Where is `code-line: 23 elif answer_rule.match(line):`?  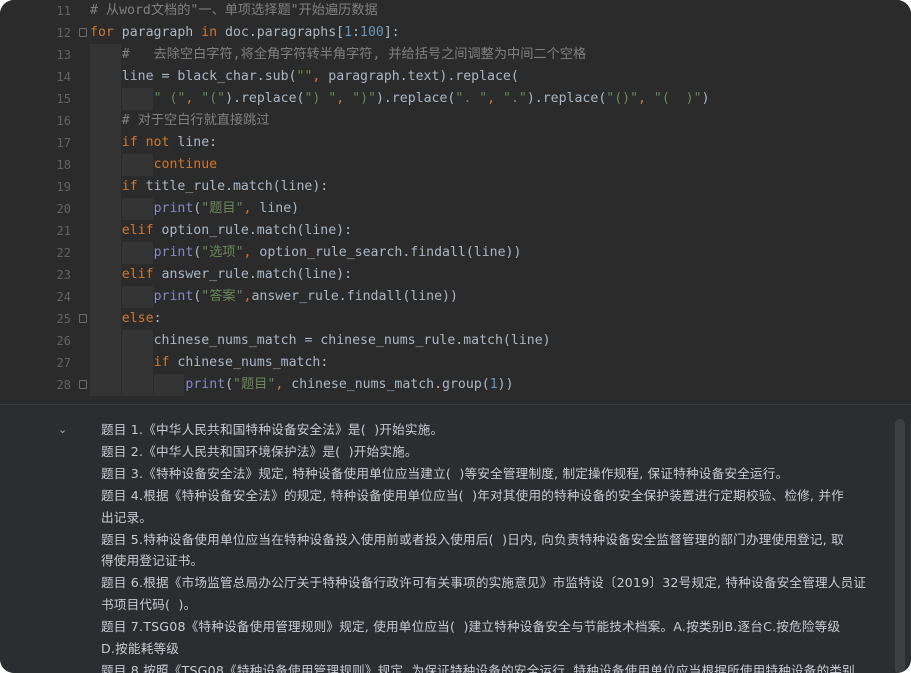
code-line: 23 elif answer_rule.match(line): is located at coordinates (455, 275).